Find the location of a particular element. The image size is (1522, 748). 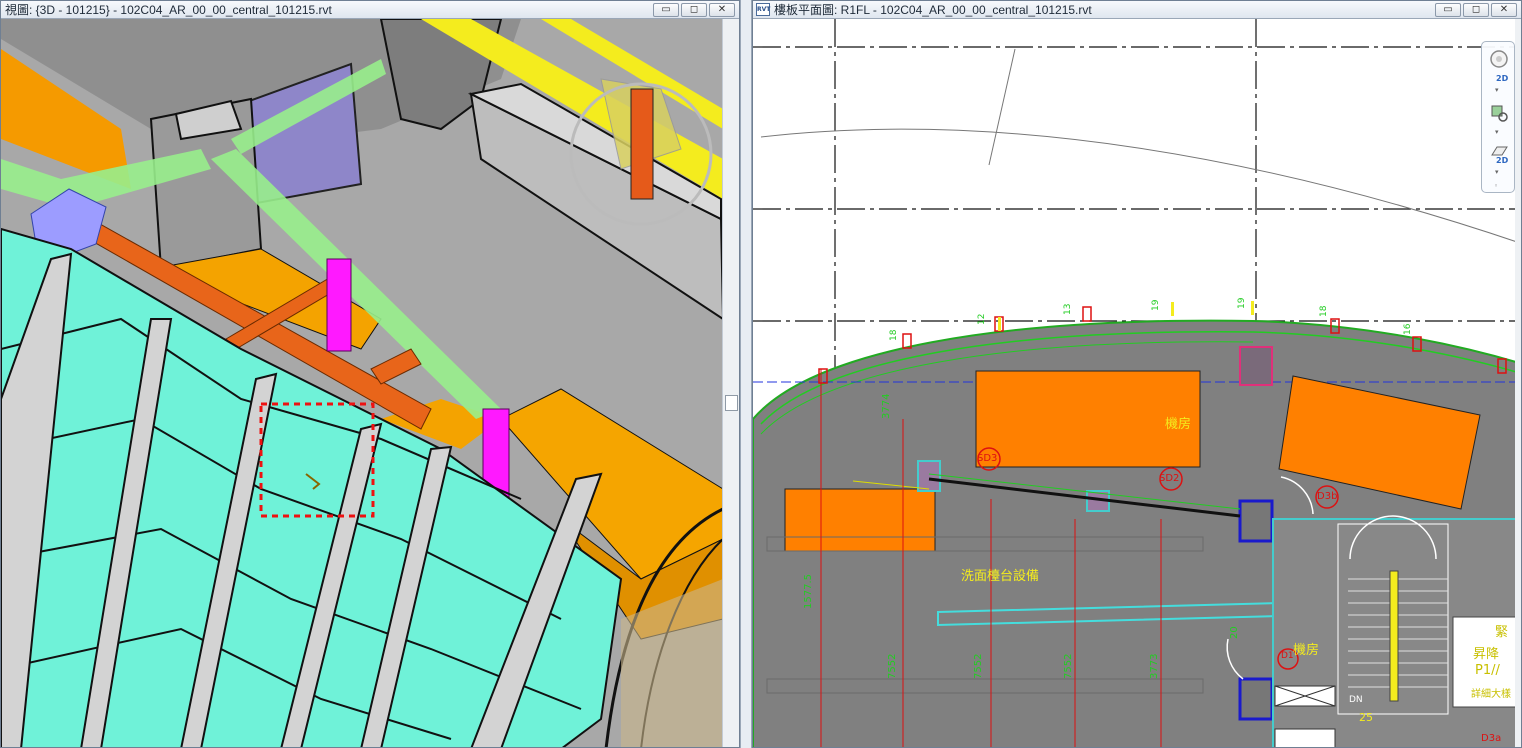

rvt-file-icon: RVT is located at coordinates (763, 9).